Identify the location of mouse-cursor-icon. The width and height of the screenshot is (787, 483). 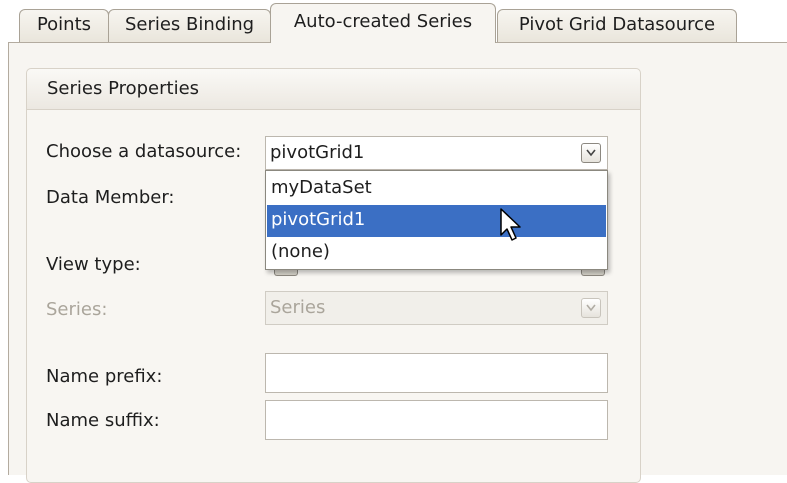
(510, 224).